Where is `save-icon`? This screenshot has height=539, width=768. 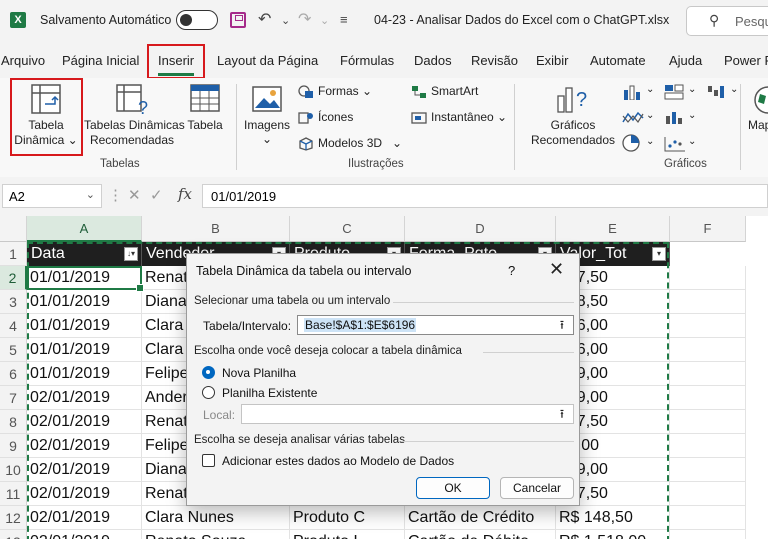 save-icon is located at coordinates (238, 20).